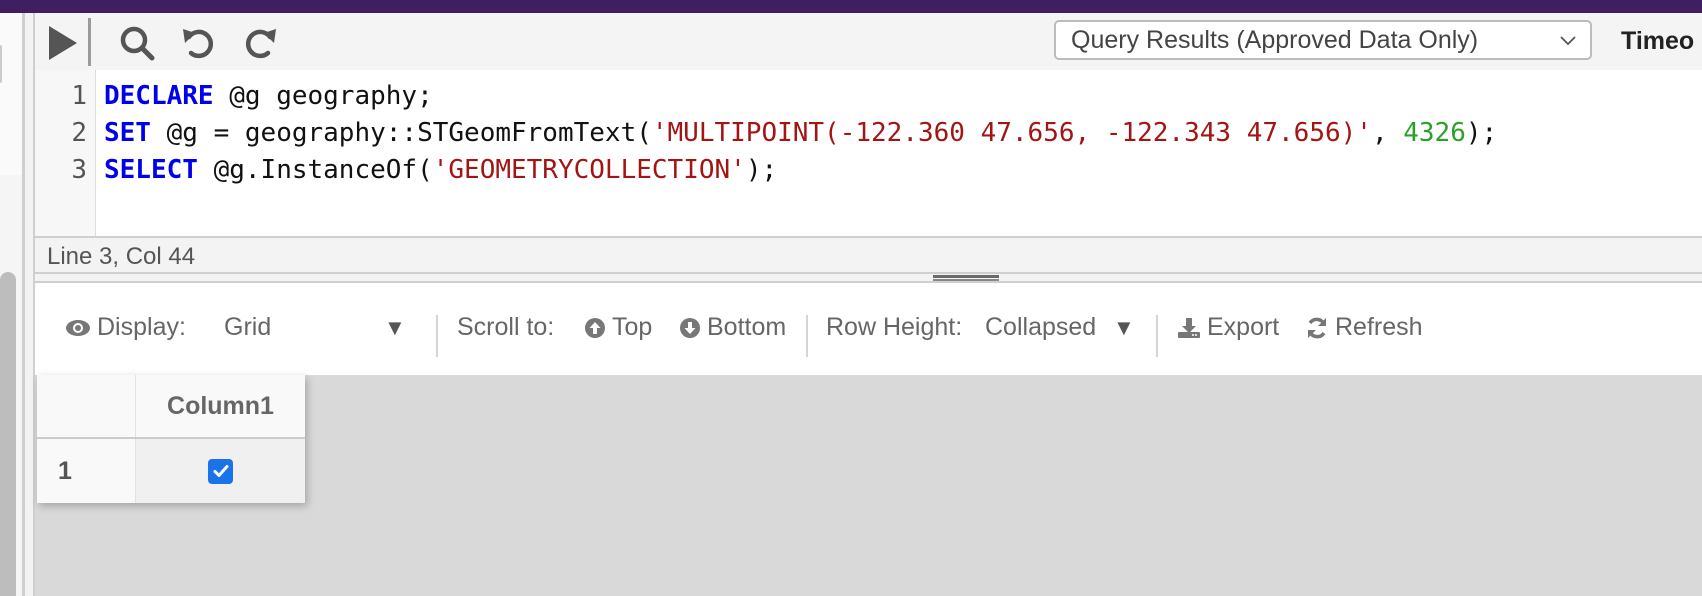  Describe the element at coordinates (1317, 327) in the screenshot. I see `refresh-icon` at that location.